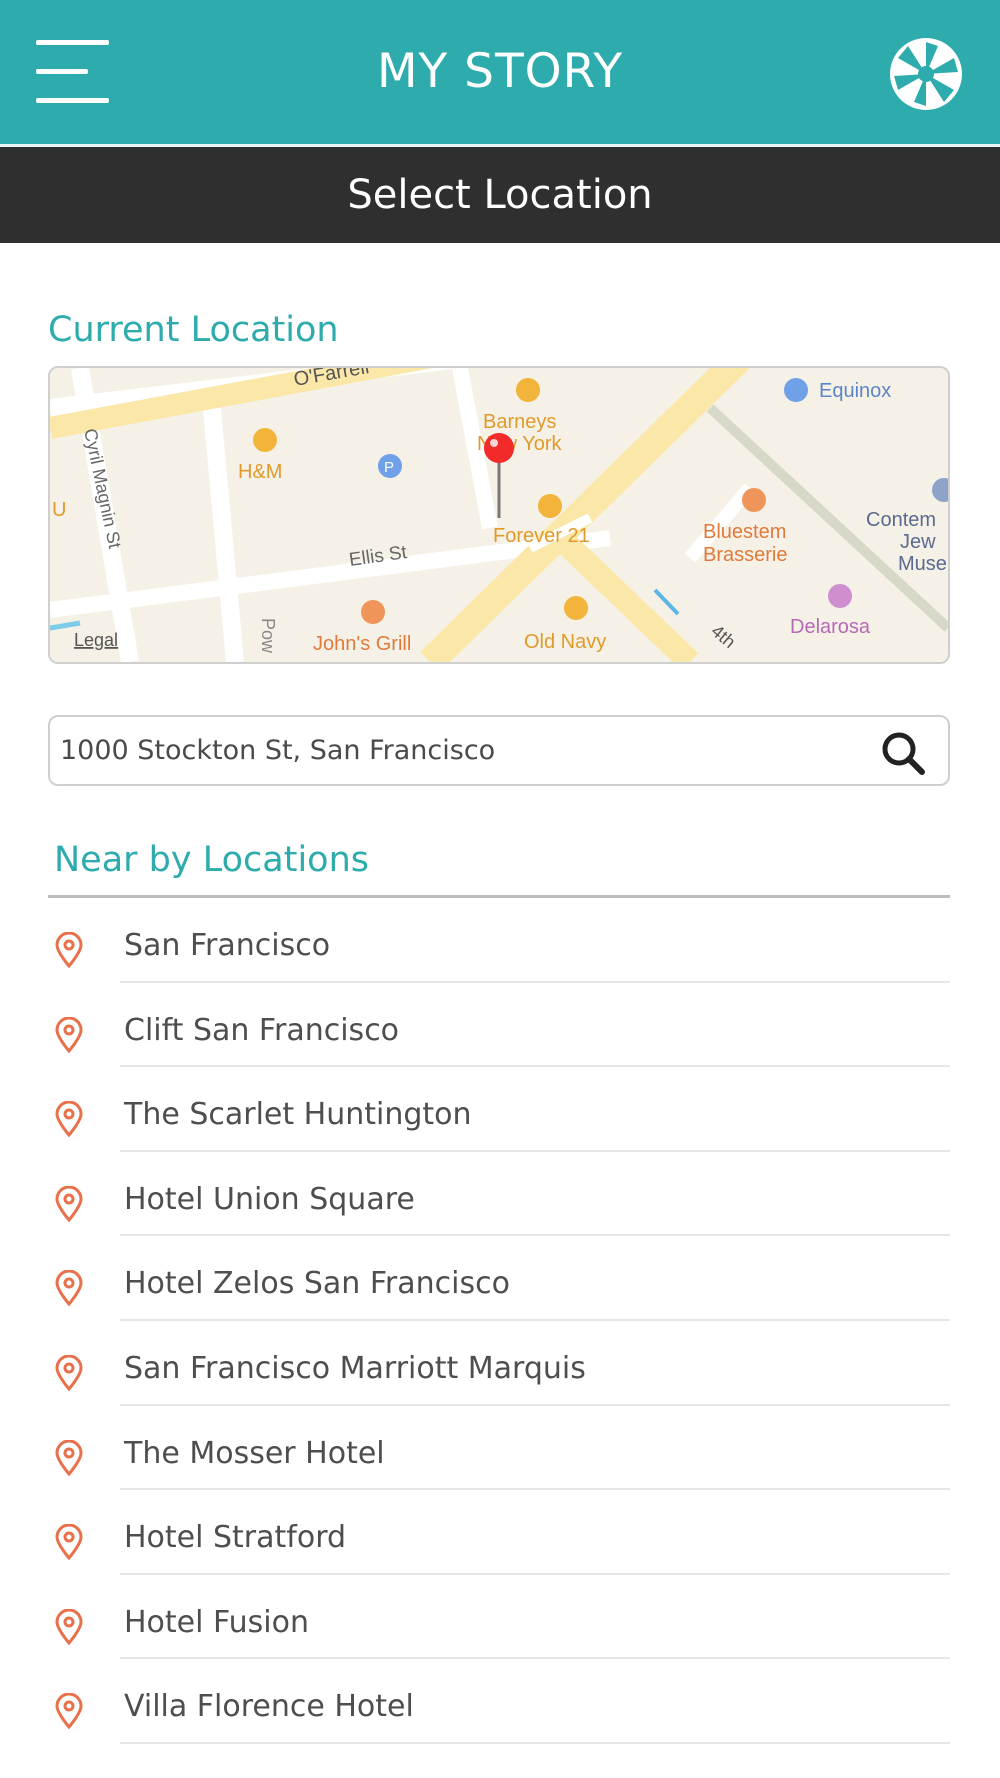 The image size is (1000, 1778). I want to click on page-title: Select Location, so click(500, 195).